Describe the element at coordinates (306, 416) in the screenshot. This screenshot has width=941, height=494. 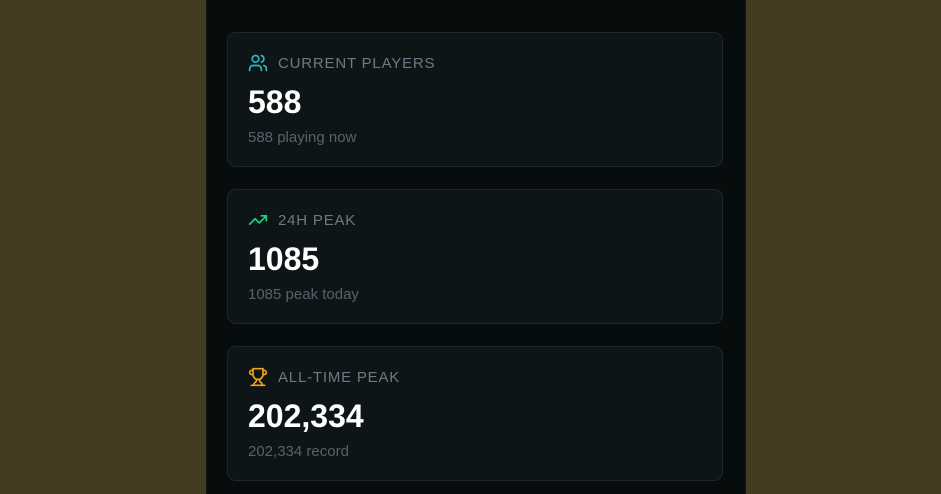
I see `all-time-peak-value: 202,334` at that location.